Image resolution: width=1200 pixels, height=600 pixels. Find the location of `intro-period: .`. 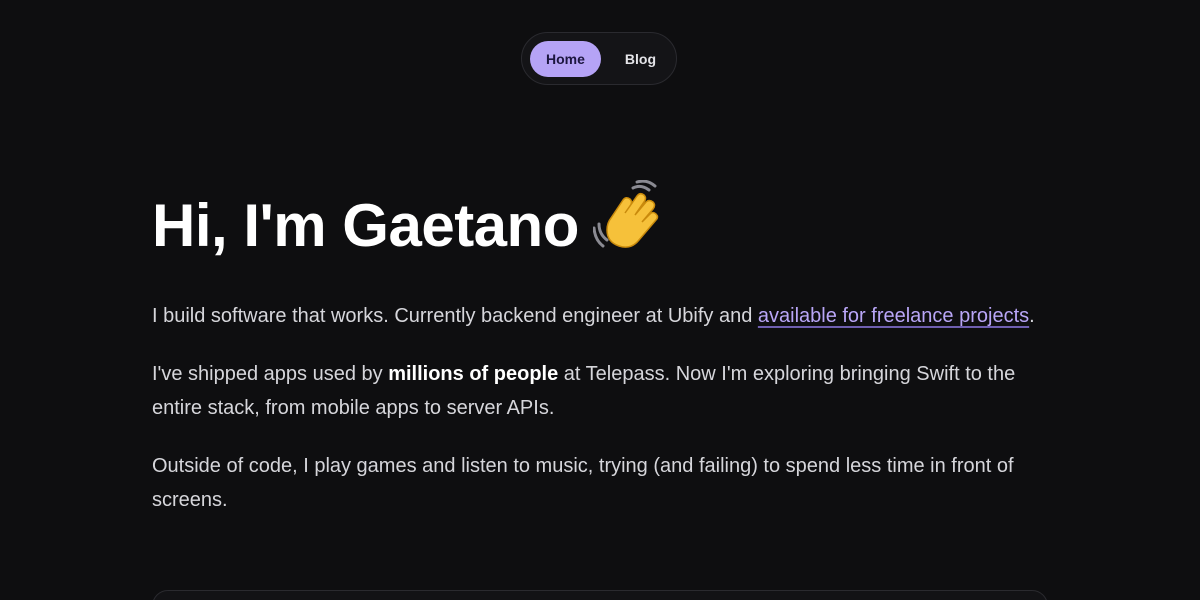

intro-period: . is located at coordinates (1032, 316).